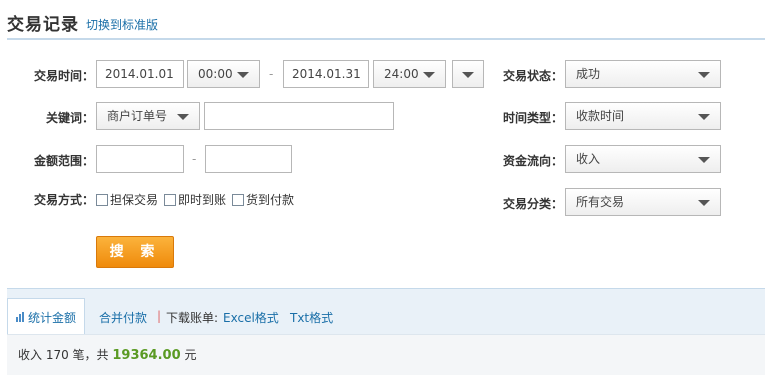  I want to click on option-guarantee: 担保交易, so click(127, 199).